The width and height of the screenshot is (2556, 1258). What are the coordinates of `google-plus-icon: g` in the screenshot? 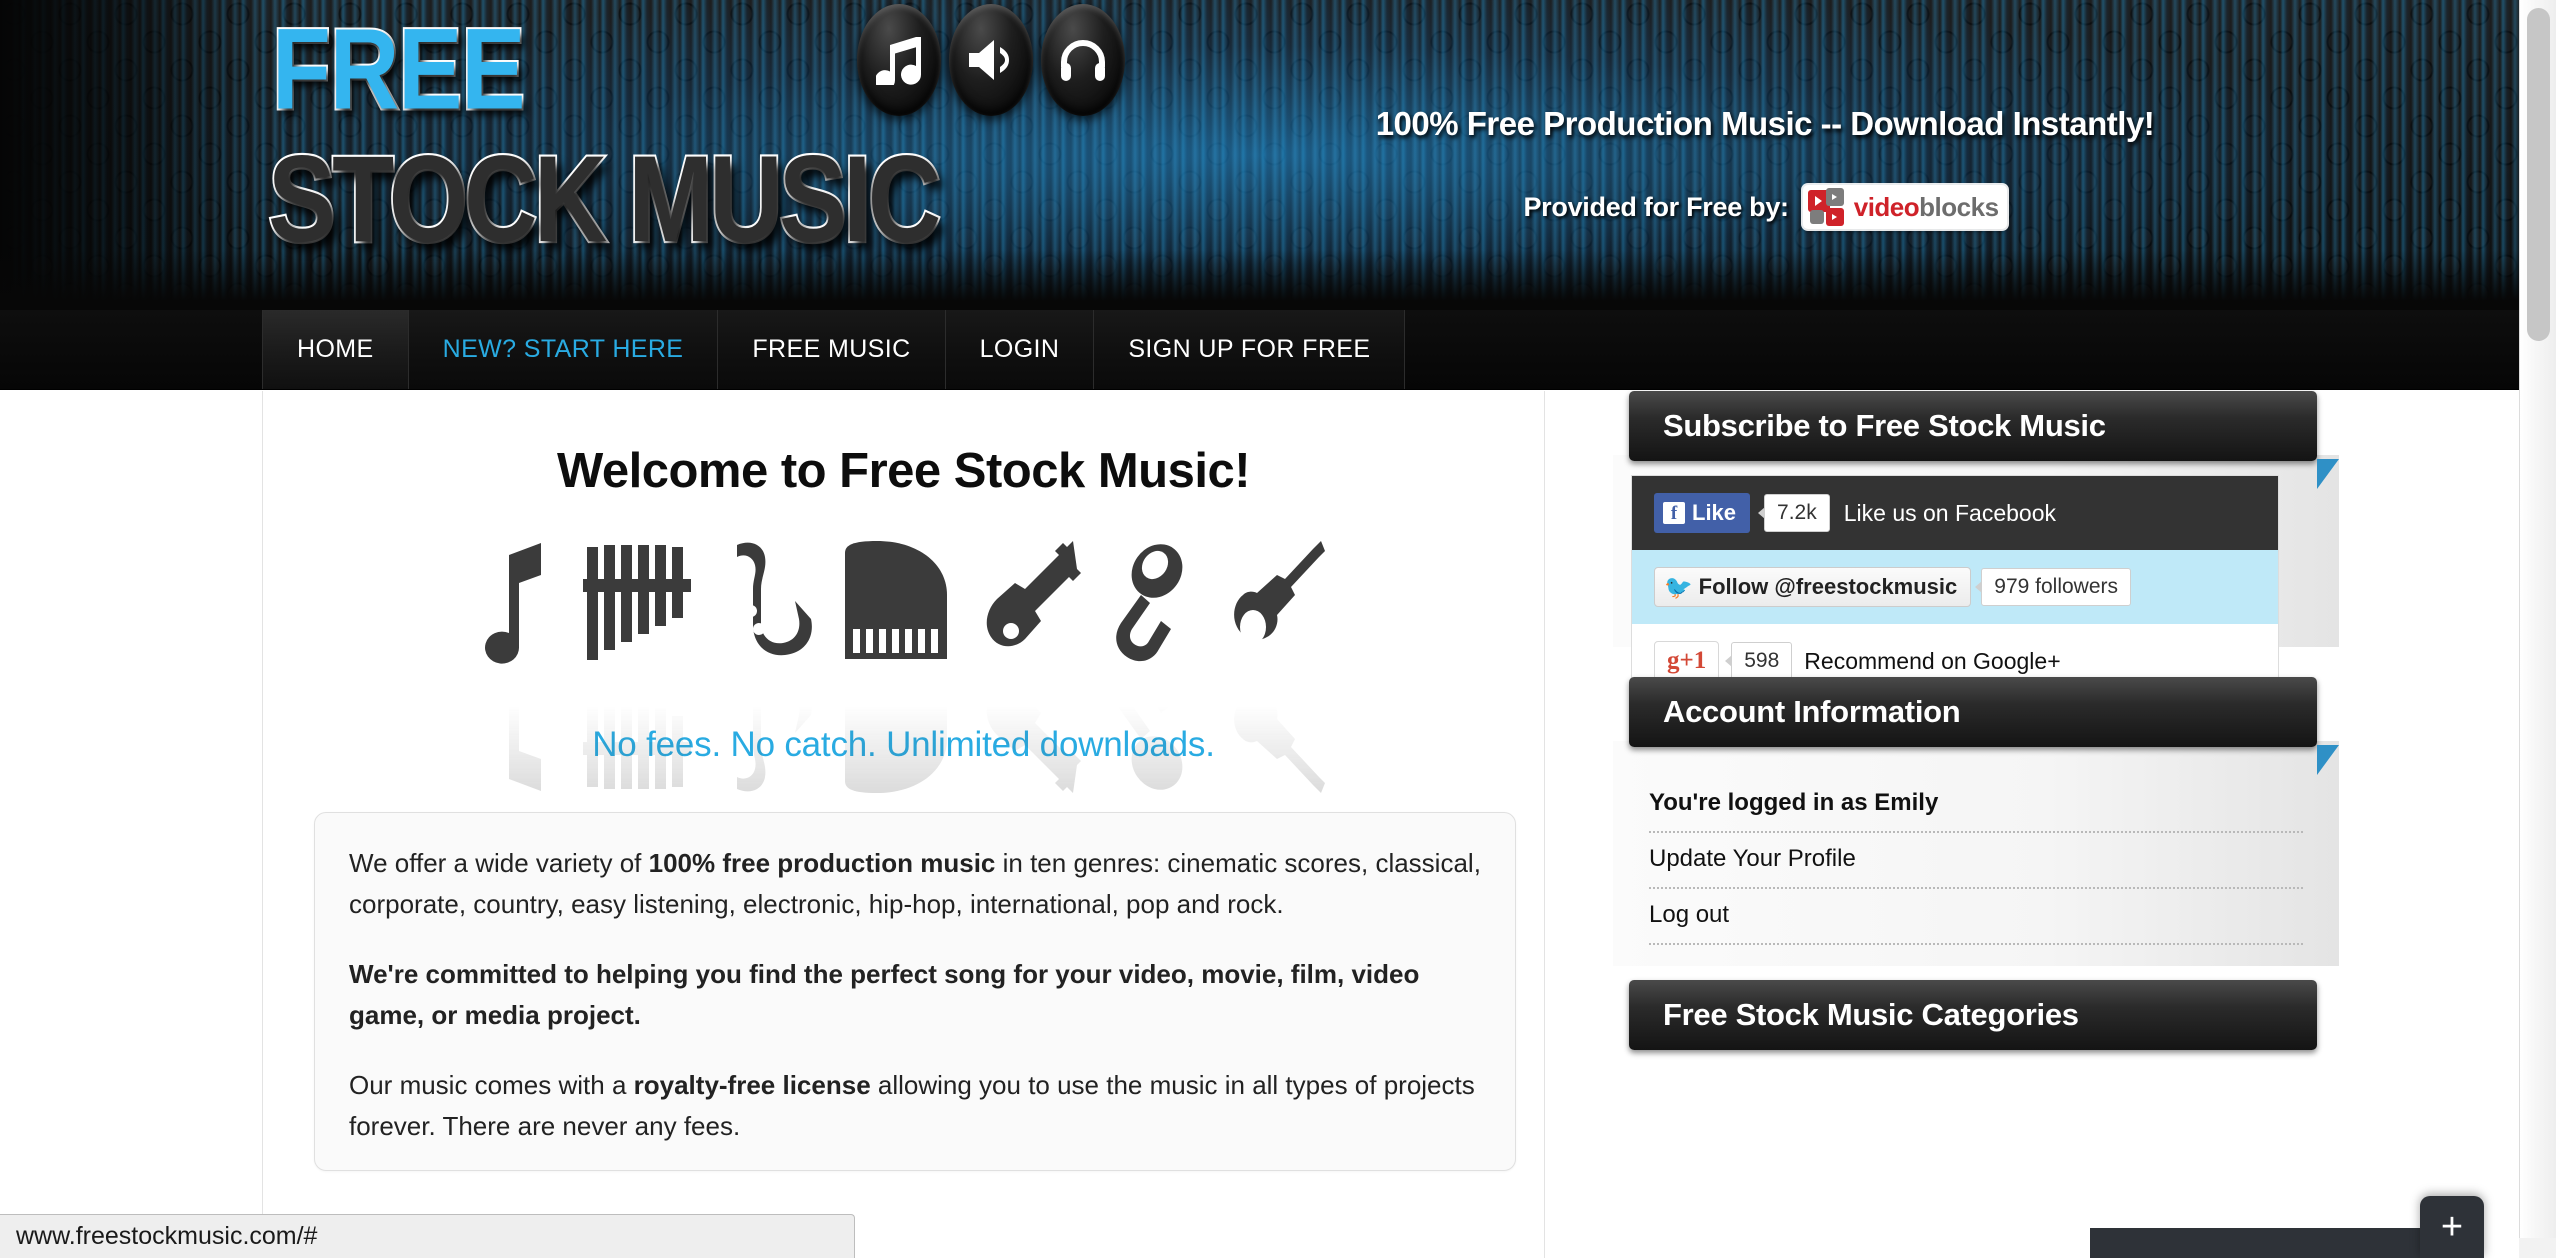 It's located at (1673, 660).